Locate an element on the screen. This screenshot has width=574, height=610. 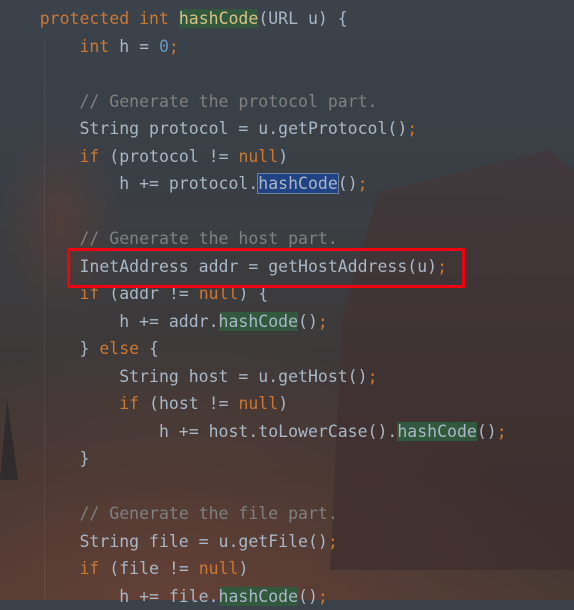
code-line: String file = u.getFile(); is located at coordinates (253, 542).